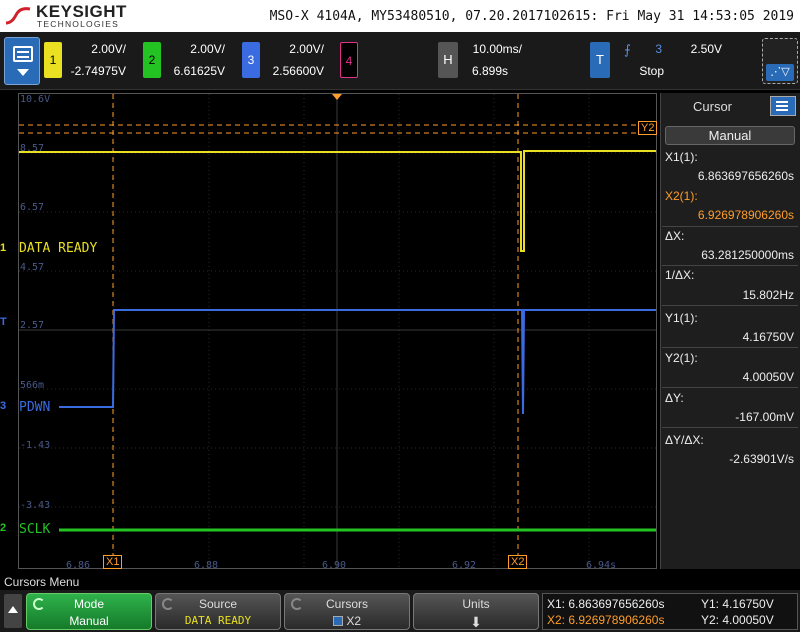 The height and width of the screenshot is (632, 800). Describe the element at coordinates (35, 99) in the screenshot. I see `y-tick: 10.6V` at that location.